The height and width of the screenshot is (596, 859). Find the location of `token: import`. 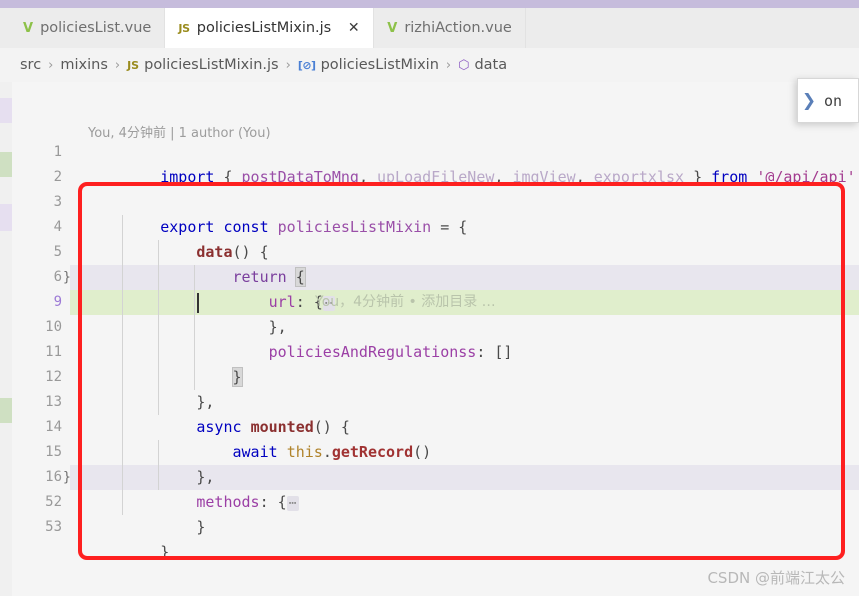

token: import is located at coordinates (187, 177).